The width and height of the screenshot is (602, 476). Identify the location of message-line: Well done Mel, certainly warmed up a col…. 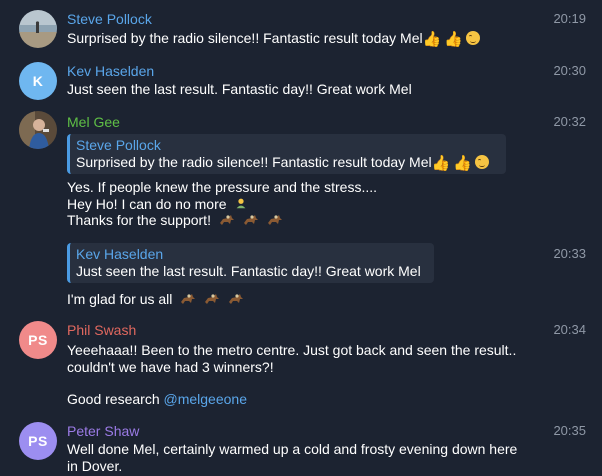
(292, 449).